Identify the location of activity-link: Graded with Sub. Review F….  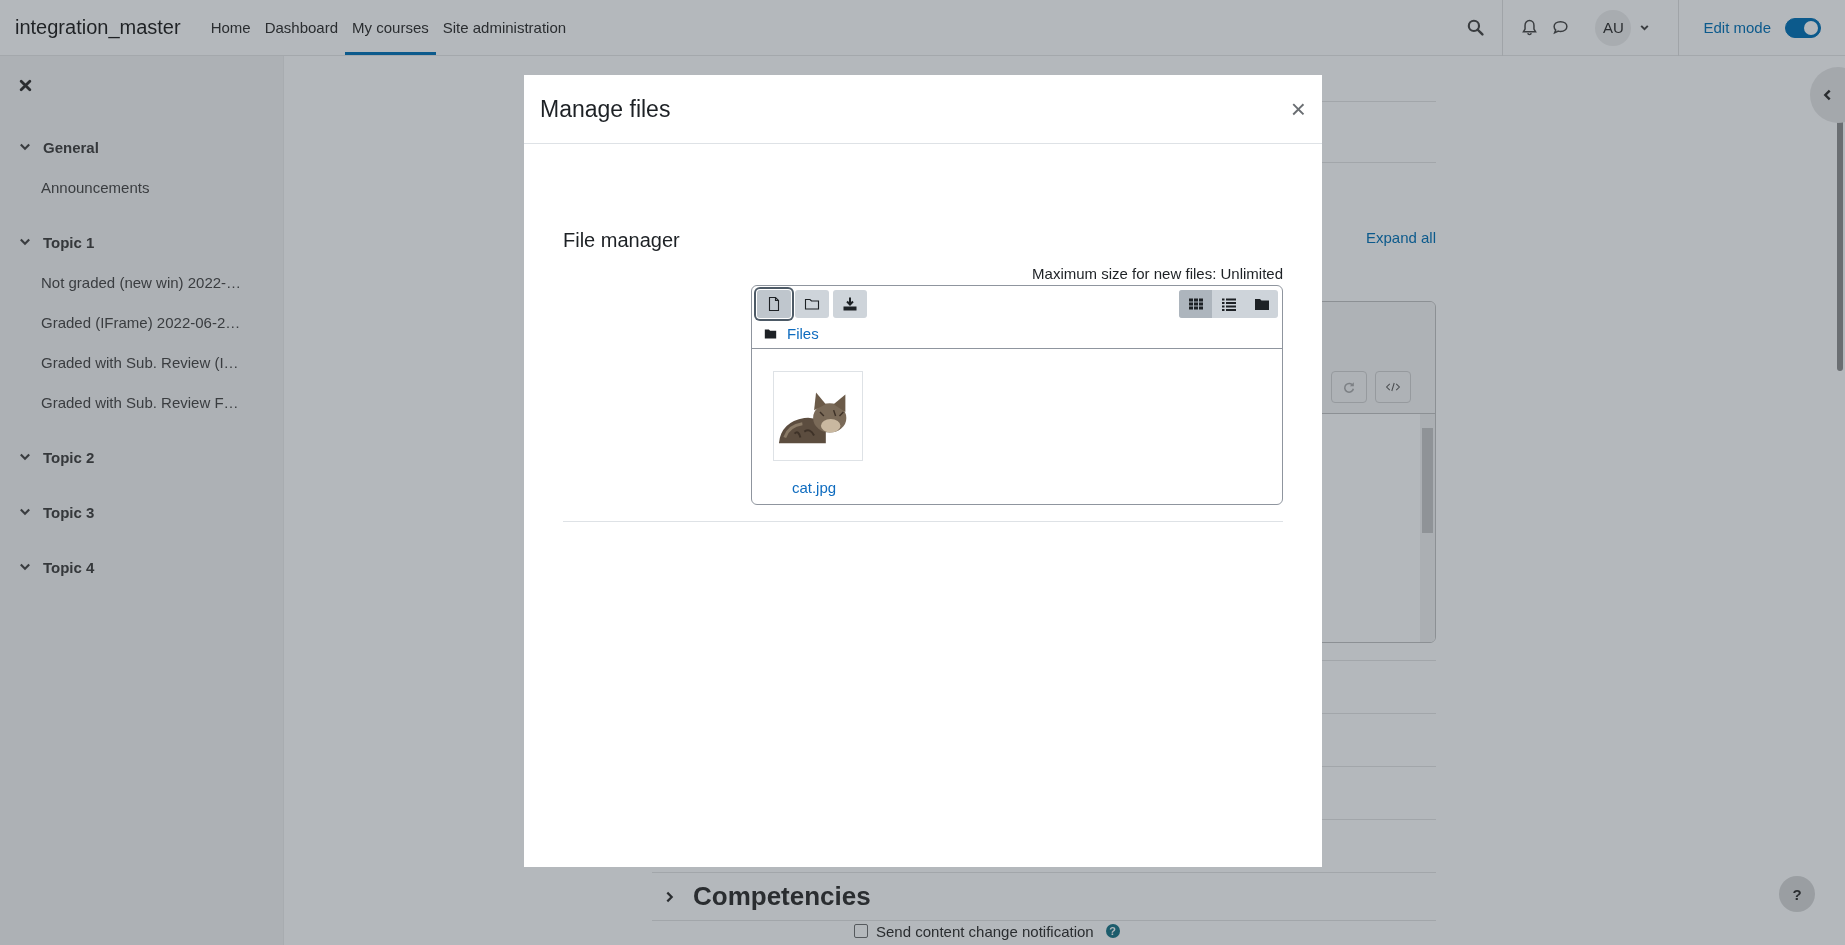
(140, 402).